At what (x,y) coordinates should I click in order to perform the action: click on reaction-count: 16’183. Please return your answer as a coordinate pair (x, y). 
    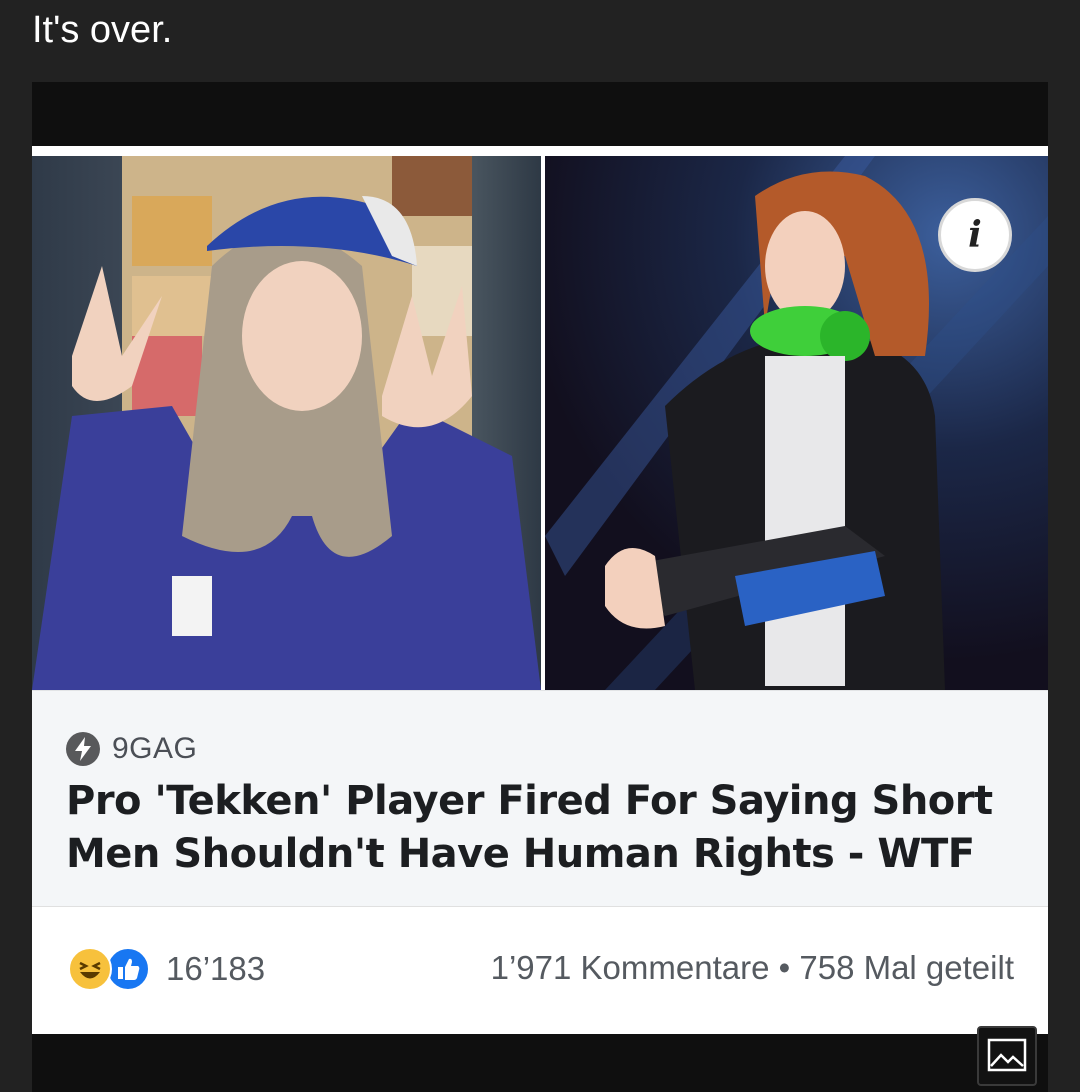
    Looking at the image, I should click on (216, 968).